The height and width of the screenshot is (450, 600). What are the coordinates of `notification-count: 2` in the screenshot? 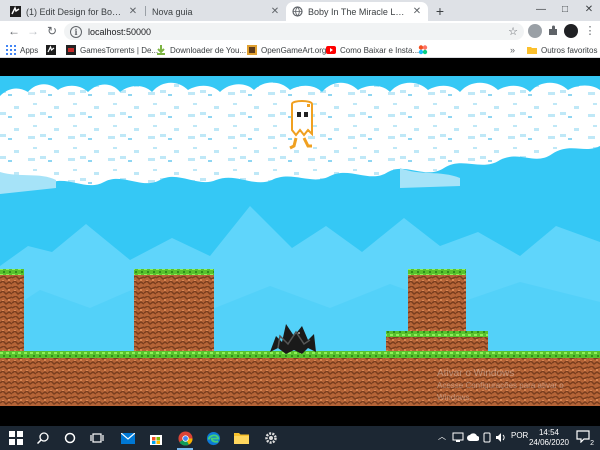 It's located at (592, 443).